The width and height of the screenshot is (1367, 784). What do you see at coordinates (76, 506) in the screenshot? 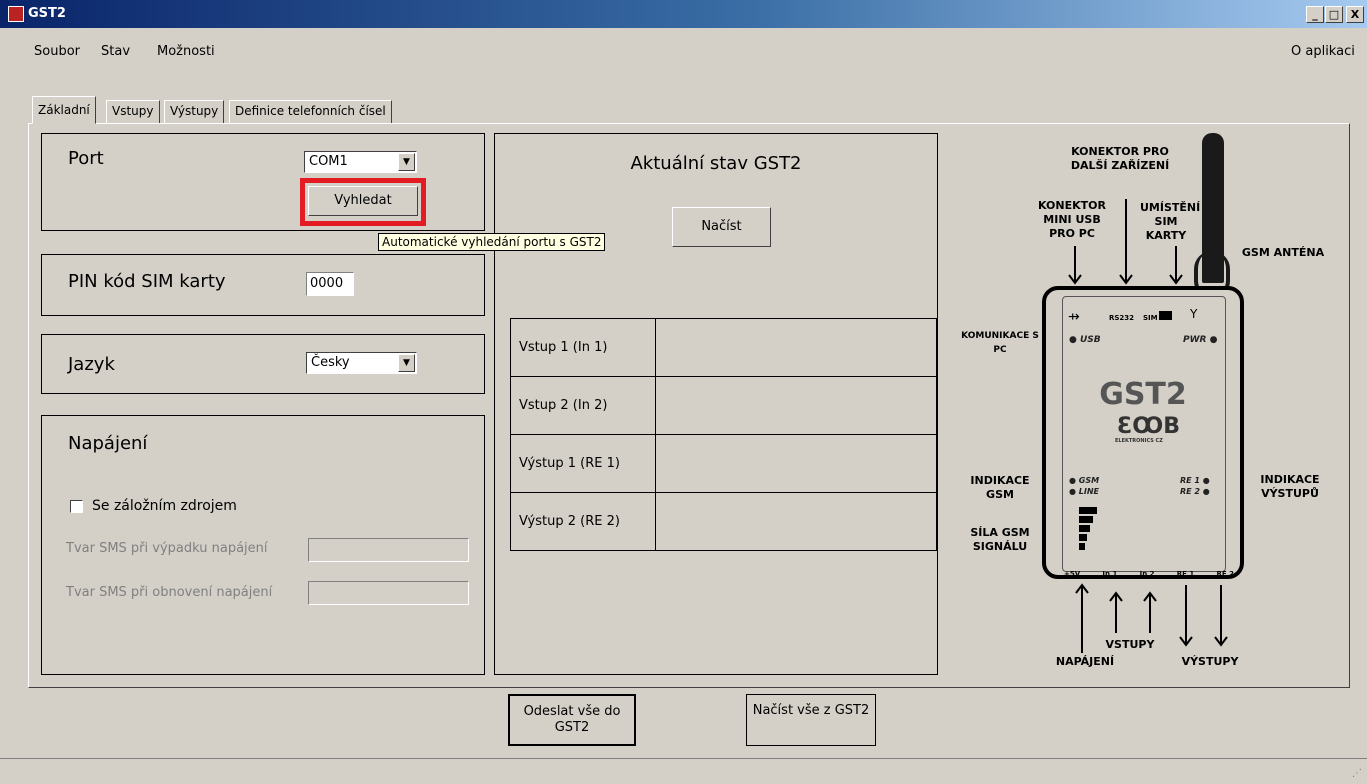
I see `backup-checkbox` at bounding box center [76, 506].